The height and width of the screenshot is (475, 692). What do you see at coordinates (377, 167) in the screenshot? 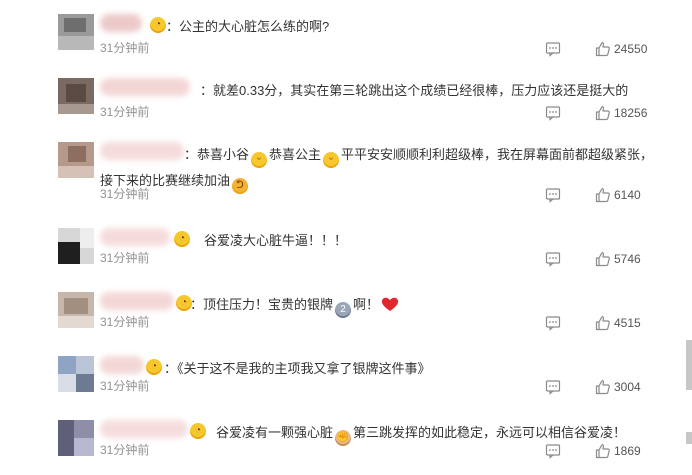
I see `comment-body-part: 平平安安顺顺利利超级棒，我在屏幕面前都超级紧张，接下来的比赛继续加油` at bounding box center [377, 167].